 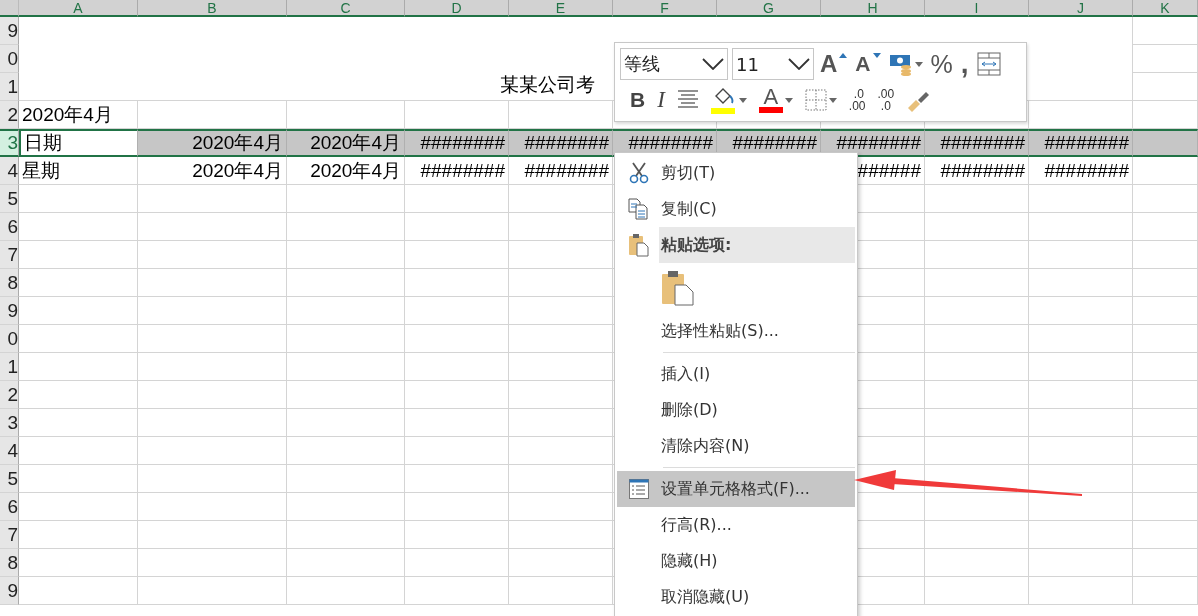 I want to click on decrease-decimal-button: .00 .0, so click(x=886, y=100).